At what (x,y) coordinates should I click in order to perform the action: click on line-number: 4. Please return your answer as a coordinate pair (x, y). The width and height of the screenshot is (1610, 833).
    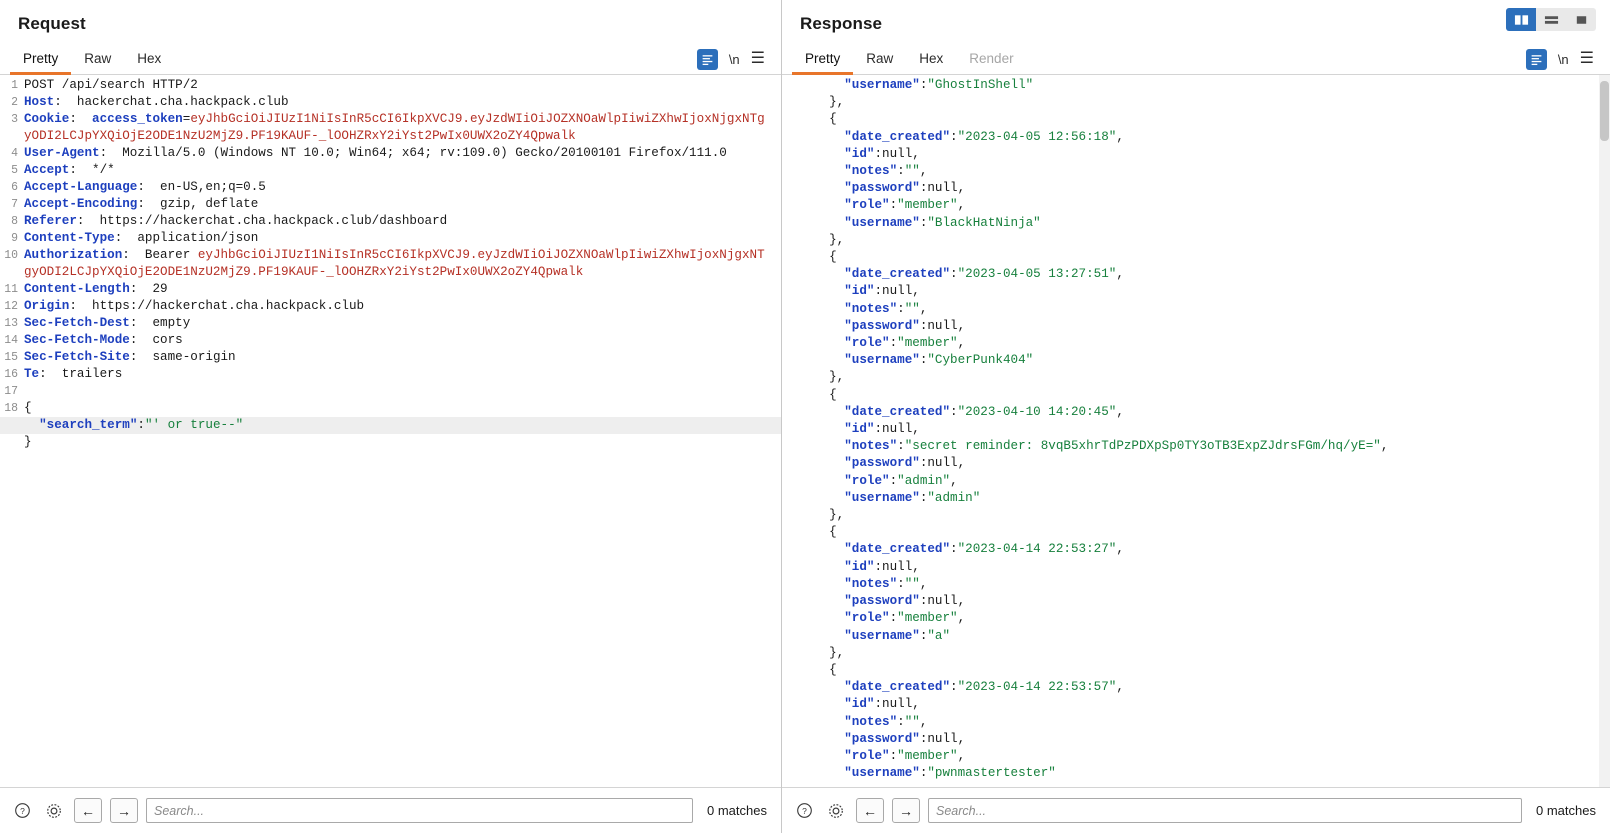
    Looking at the image, I should click on (14, 153).